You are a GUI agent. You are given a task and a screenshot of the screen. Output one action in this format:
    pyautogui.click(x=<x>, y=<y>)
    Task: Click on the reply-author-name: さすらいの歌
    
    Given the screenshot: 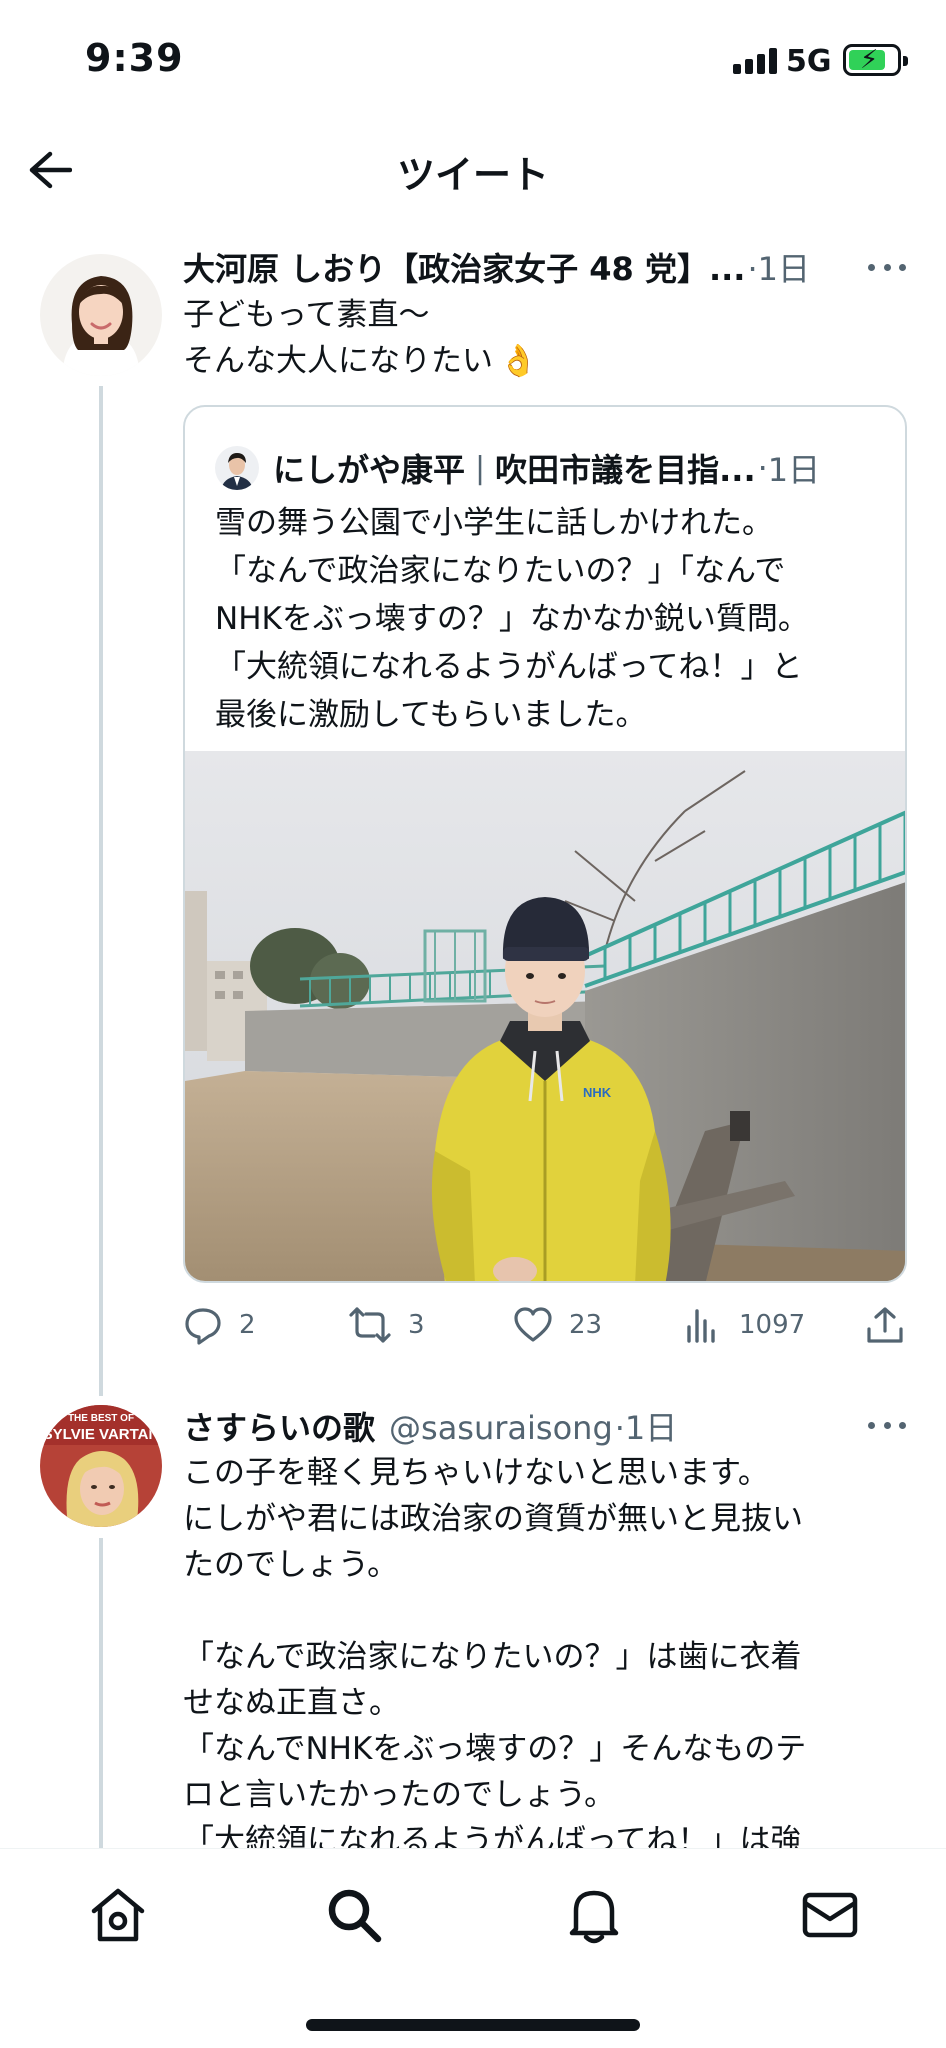 What is the action you would take?
    pyautogui.click(x=279, y=1426)
    